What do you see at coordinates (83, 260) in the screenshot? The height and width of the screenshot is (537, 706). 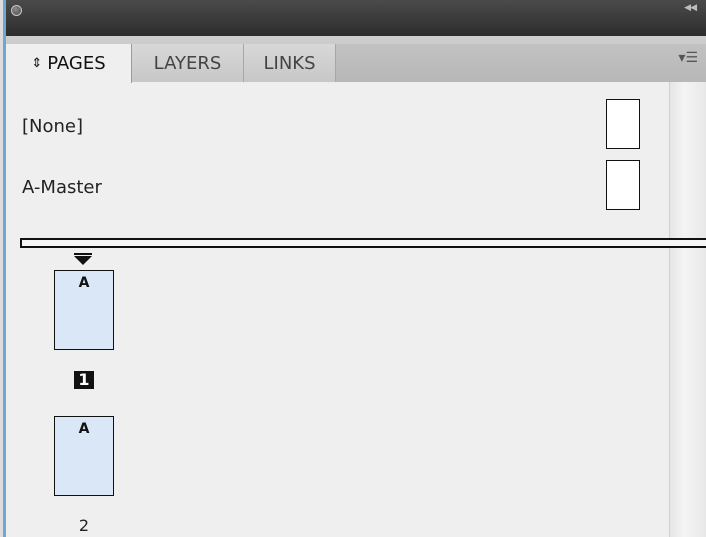 I see `spread-marker-icon` at bounding box center [83, 260].